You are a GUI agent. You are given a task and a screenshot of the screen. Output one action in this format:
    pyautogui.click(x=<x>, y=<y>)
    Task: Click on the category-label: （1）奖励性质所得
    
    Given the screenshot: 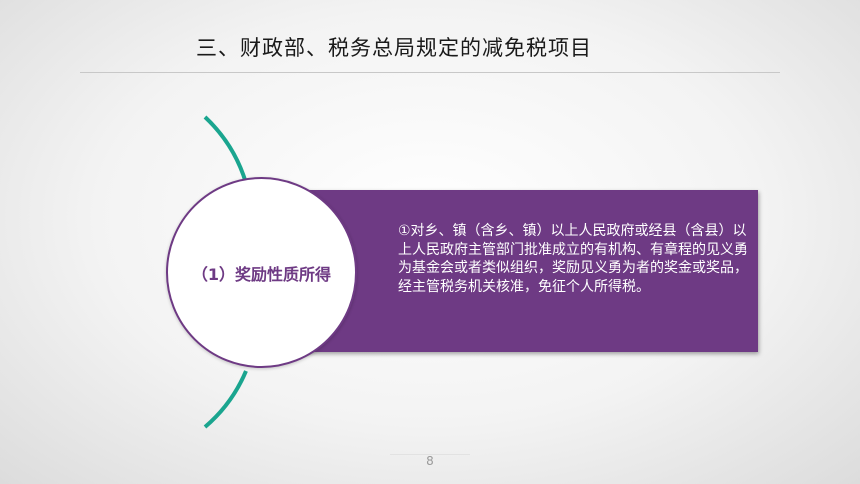 What is the action you would take?
    pyautogui.click(x=261, y=274)
    